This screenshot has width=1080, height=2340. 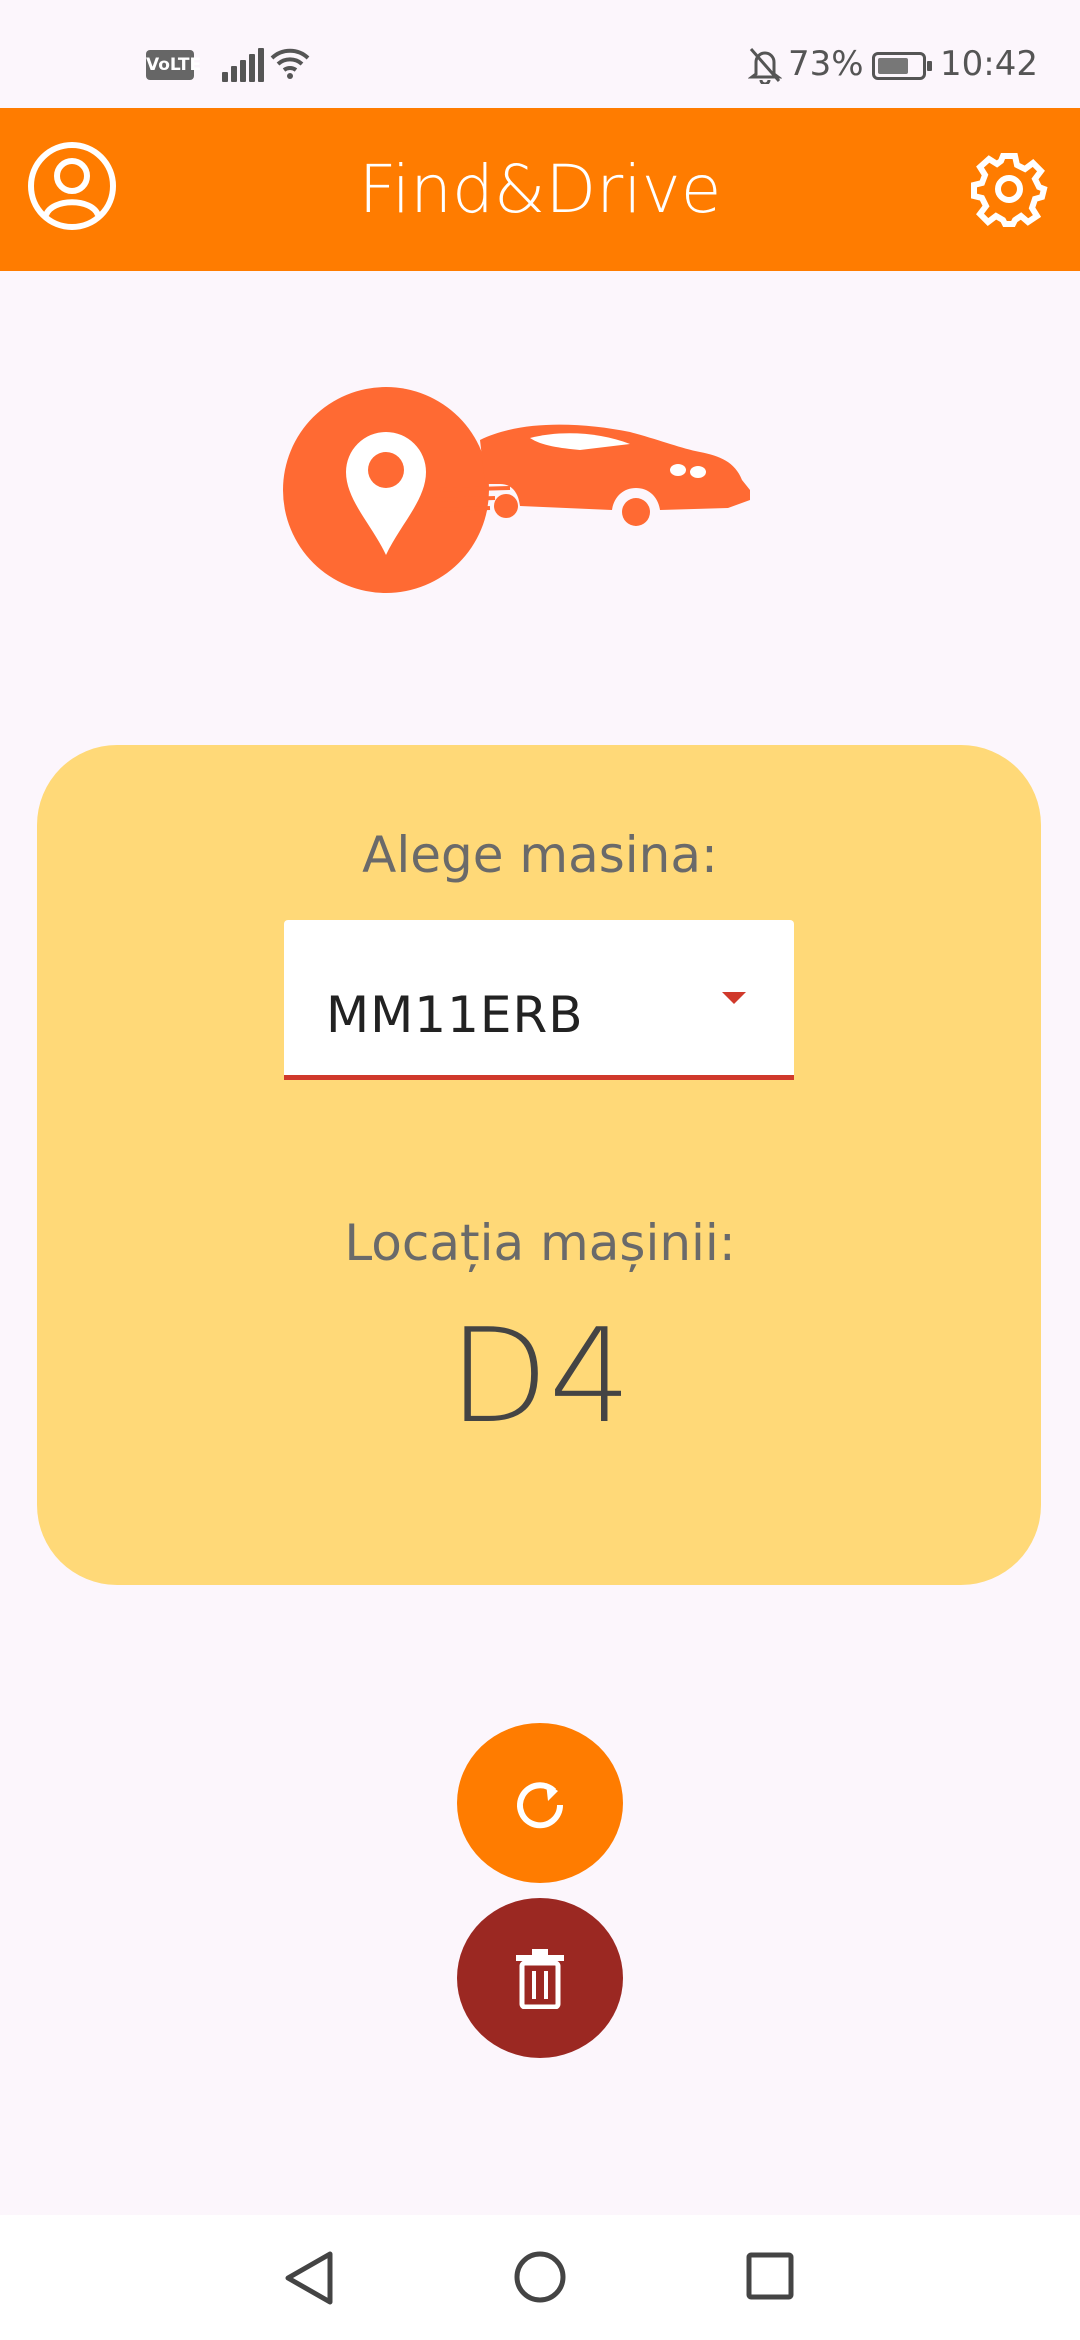 What do you see at coordinates (826, 64) in the screenshot?
I see `battery-percent: 73%` at bounding box center [826, 64].